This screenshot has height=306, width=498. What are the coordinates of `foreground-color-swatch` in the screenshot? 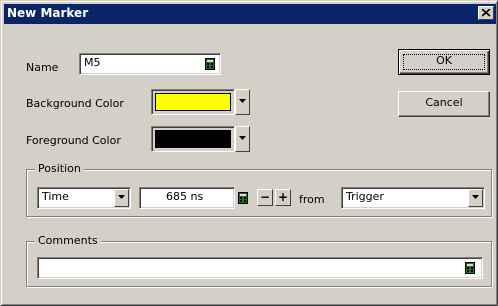 It's located at (193, 139).